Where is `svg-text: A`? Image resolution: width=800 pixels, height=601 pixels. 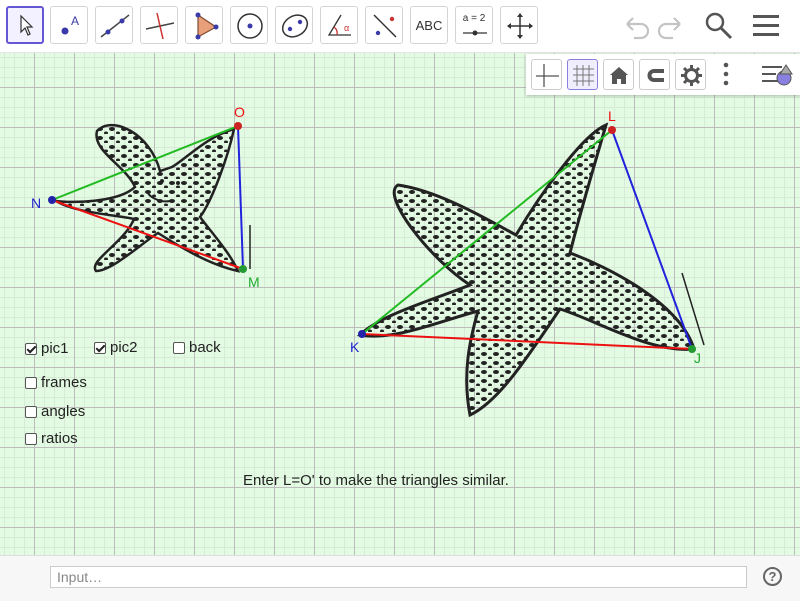 svg-text: A is located at coordinates (75, 21).